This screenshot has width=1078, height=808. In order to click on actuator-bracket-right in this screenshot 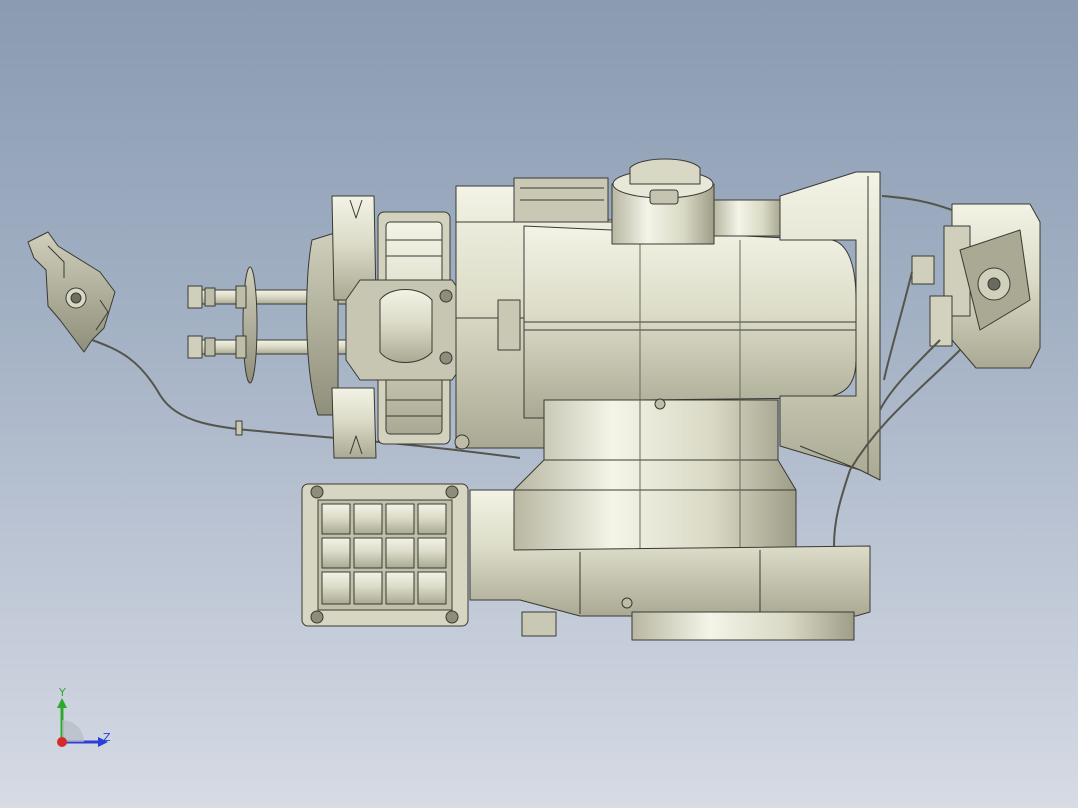, I will do `click(976, 286)`.